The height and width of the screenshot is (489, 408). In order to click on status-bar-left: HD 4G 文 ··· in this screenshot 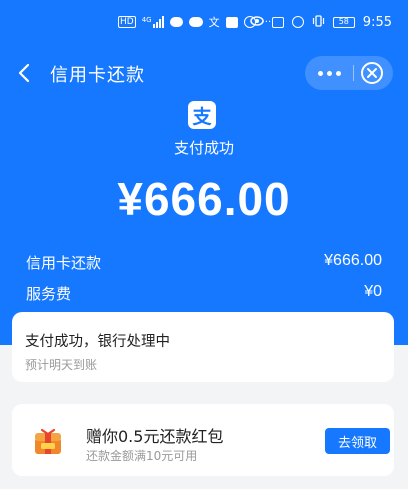, I will do `click(194, 22)`.